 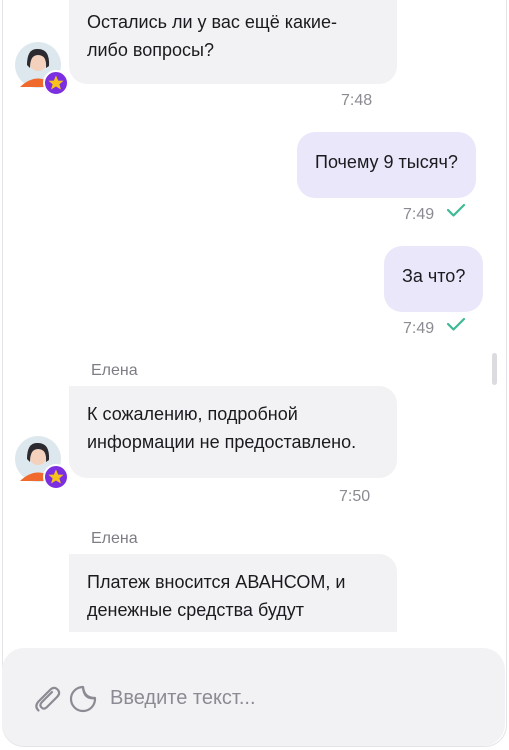 What do you see at coordinates (83, 699) in the screenshot?
I see `sticker-icon` at bounding box center [83, 699].